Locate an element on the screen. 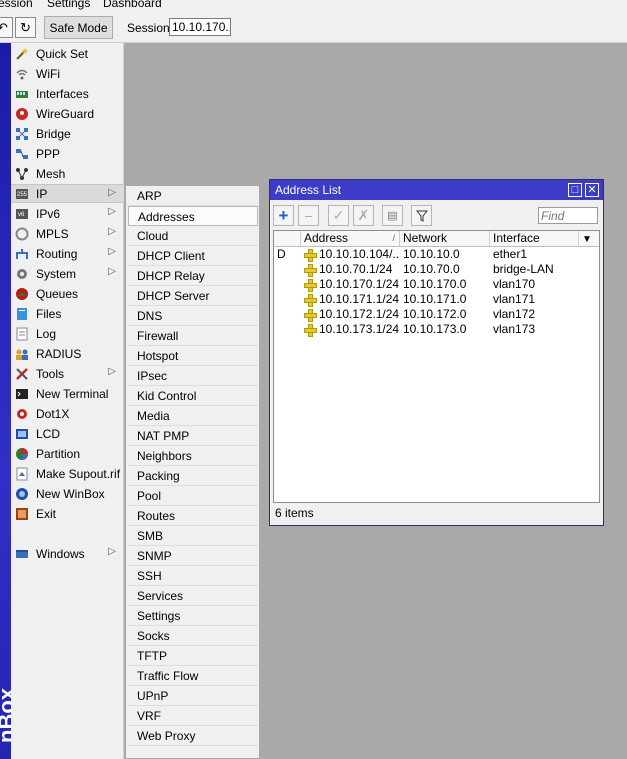 Image resolution: width=627 pixels, height=759 pixels. submenu-item-media: Media is located at coordinates (193, 416).